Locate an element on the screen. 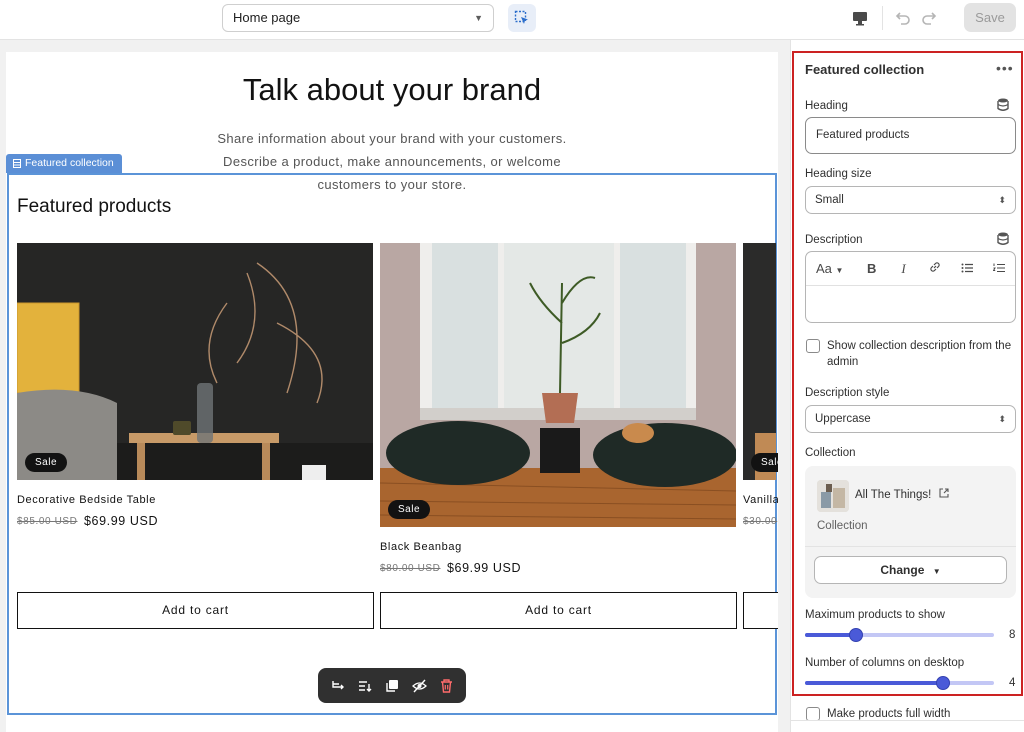  collection-thumbnail is located at coordinates (833, 496).